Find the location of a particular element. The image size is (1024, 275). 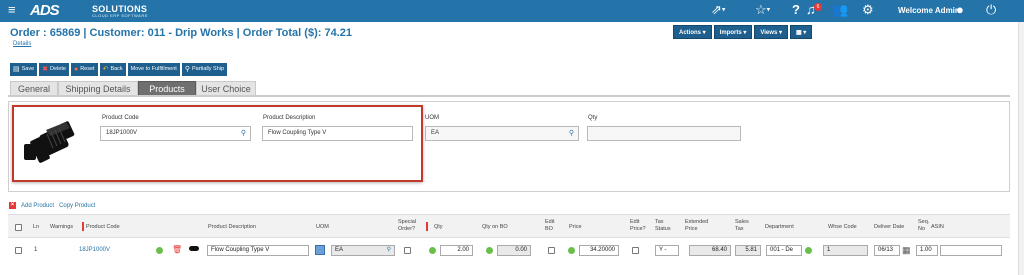

power-icon: ⏻ is located at coordinates (991, 10).